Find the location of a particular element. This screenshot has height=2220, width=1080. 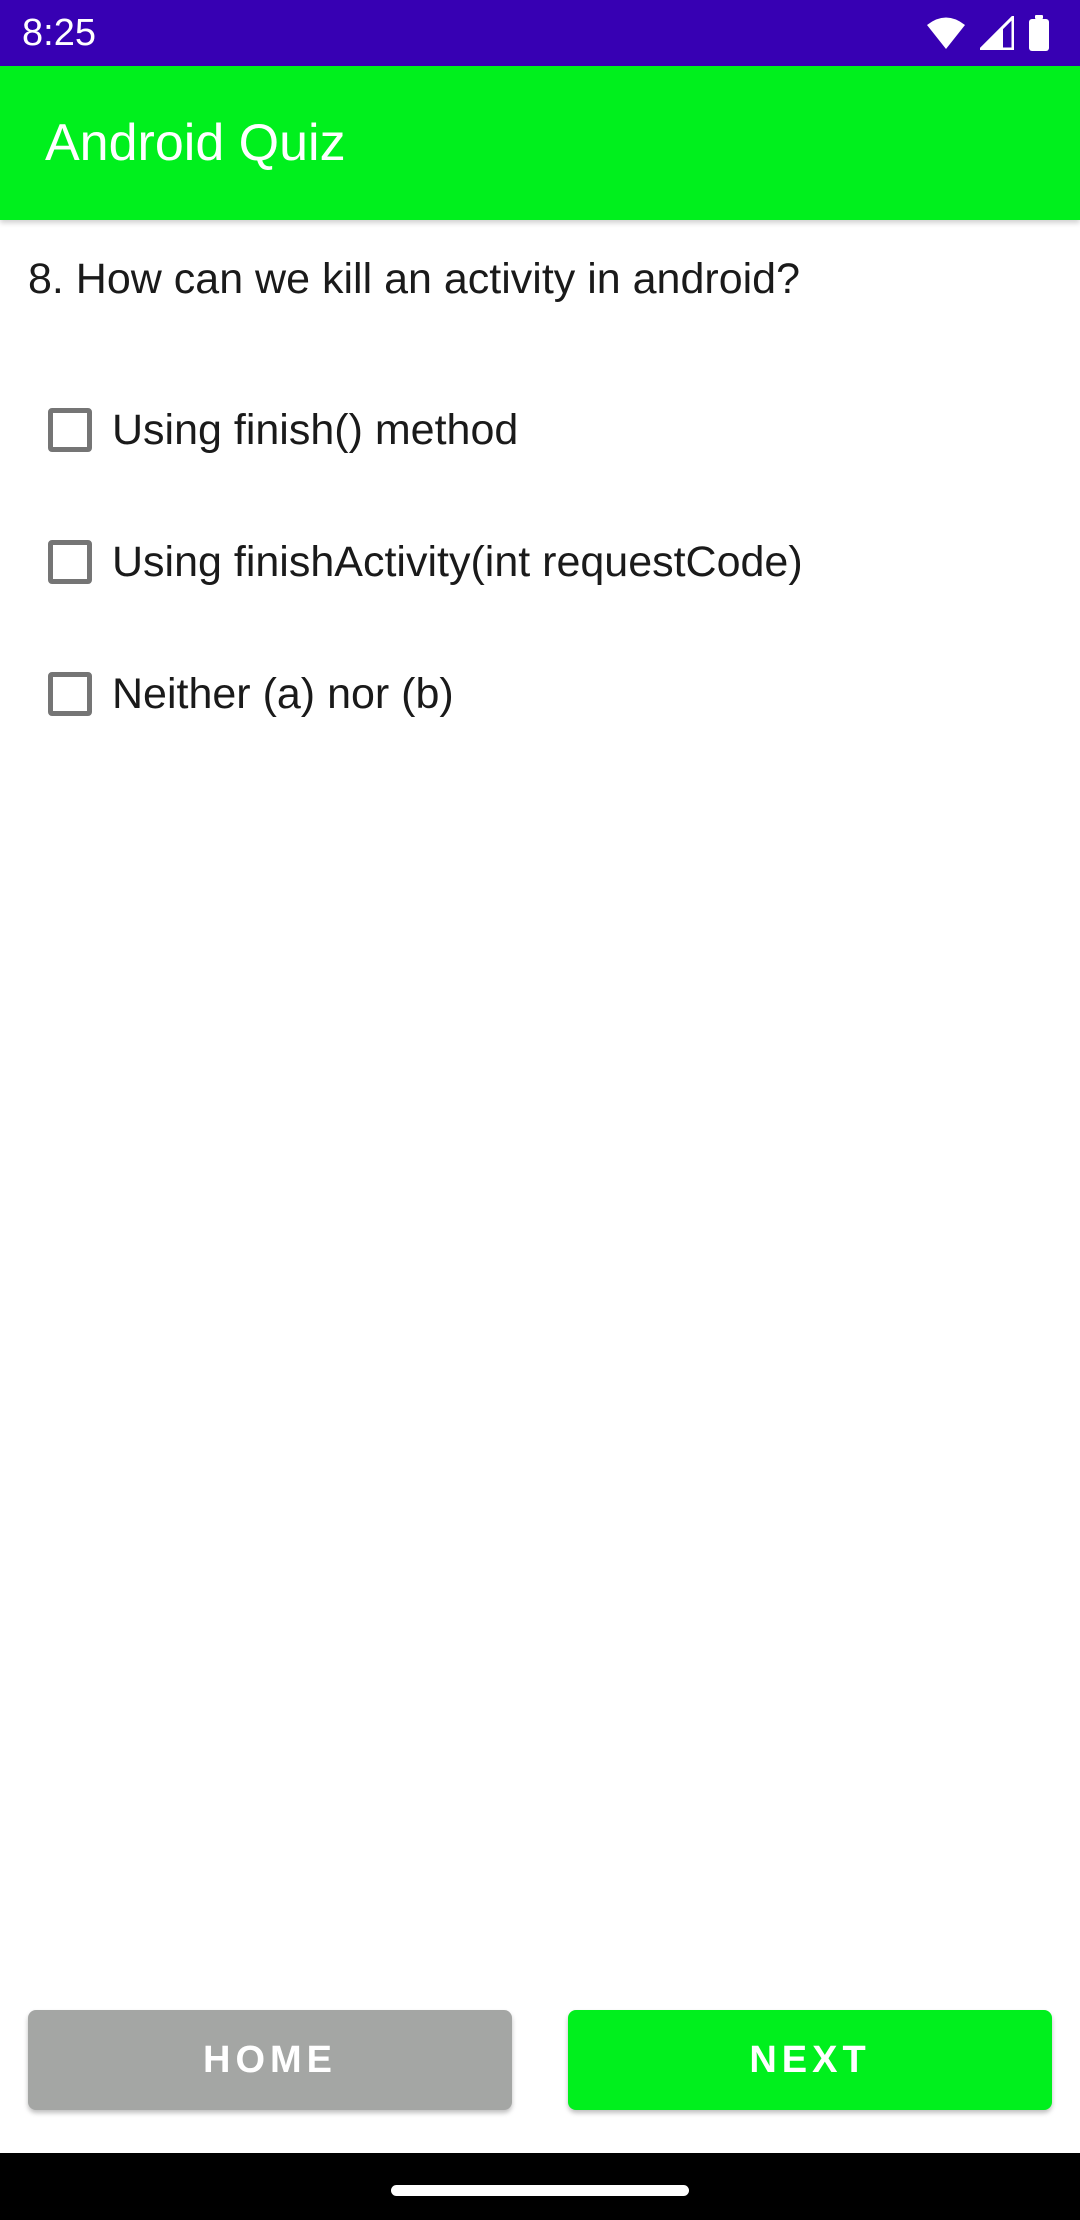

signal-icon is located at coordinates (997, 33).